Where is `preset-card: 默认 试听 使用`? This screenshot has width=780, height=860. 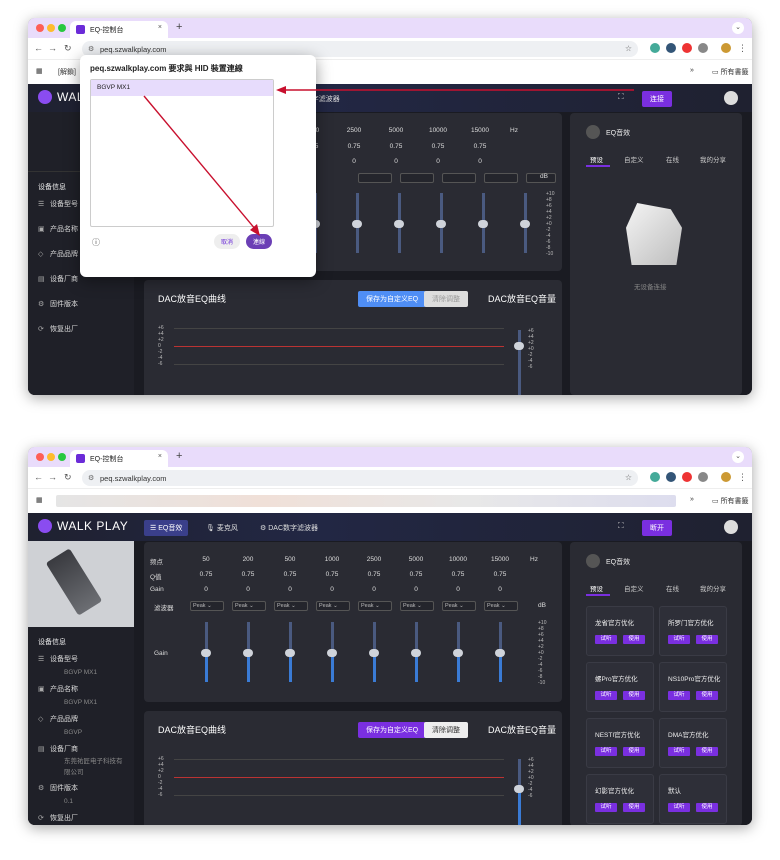
preset-card: 默认 试听 使用 is located at coordinates (693, 799).